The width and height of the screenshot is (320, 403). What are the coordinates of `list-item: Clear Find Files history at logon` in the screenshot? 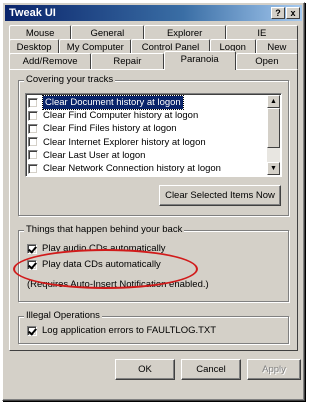 It's located at (147, 128).